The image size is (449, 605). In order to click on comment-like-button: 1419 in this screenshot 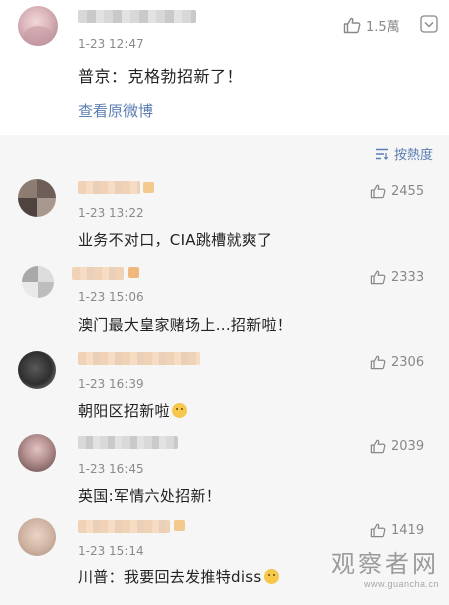, I will do `click(397, 530)`.